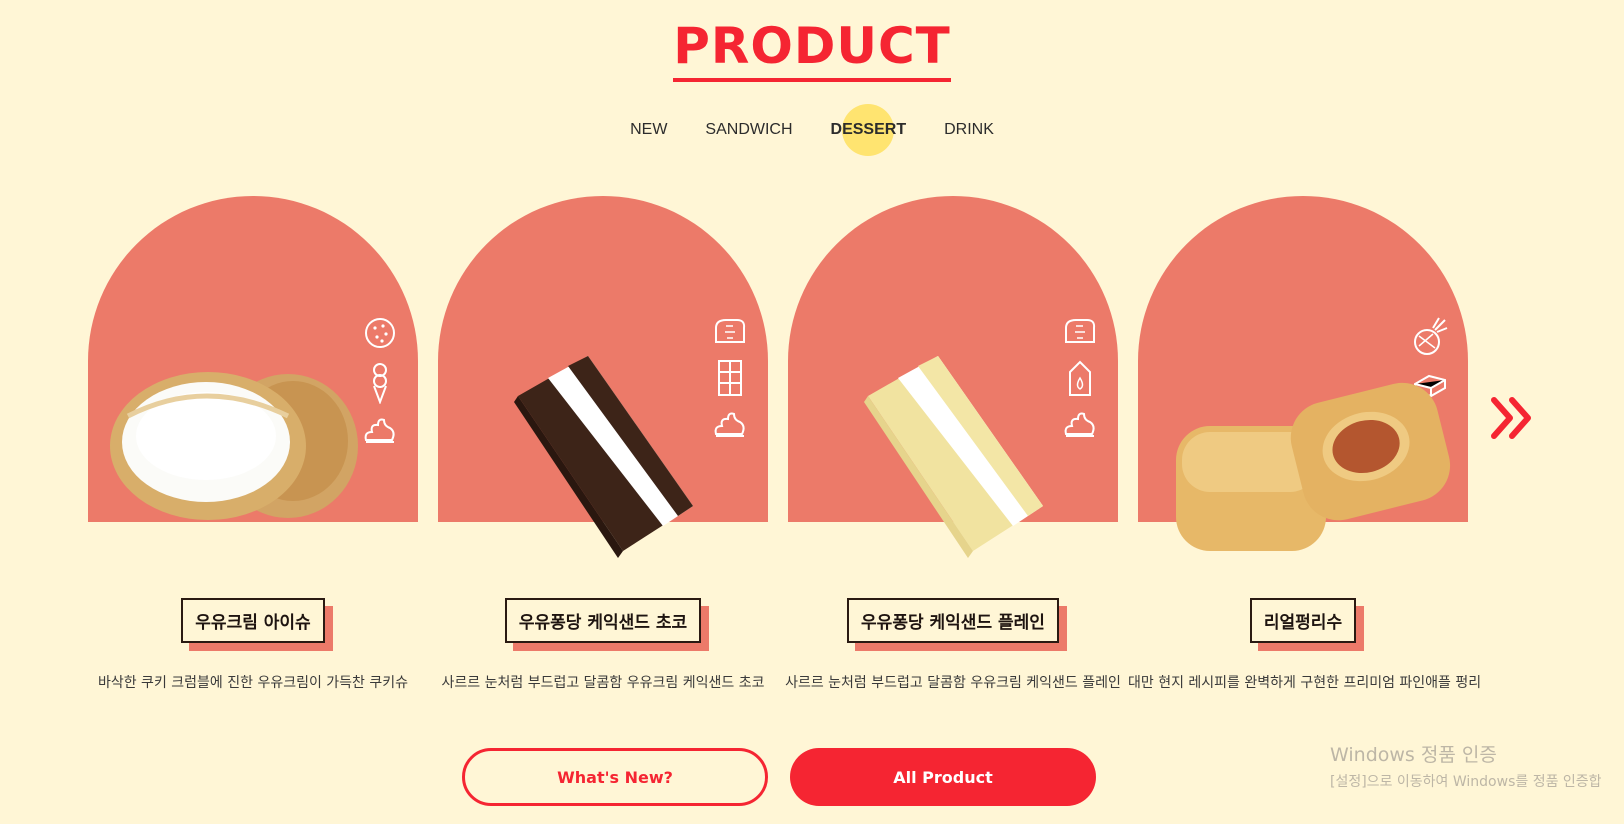 Image resolution: width=1624 pixels, height=824 pixels. I want to click on tab-dessert: DESSERT, so click(868, 130).